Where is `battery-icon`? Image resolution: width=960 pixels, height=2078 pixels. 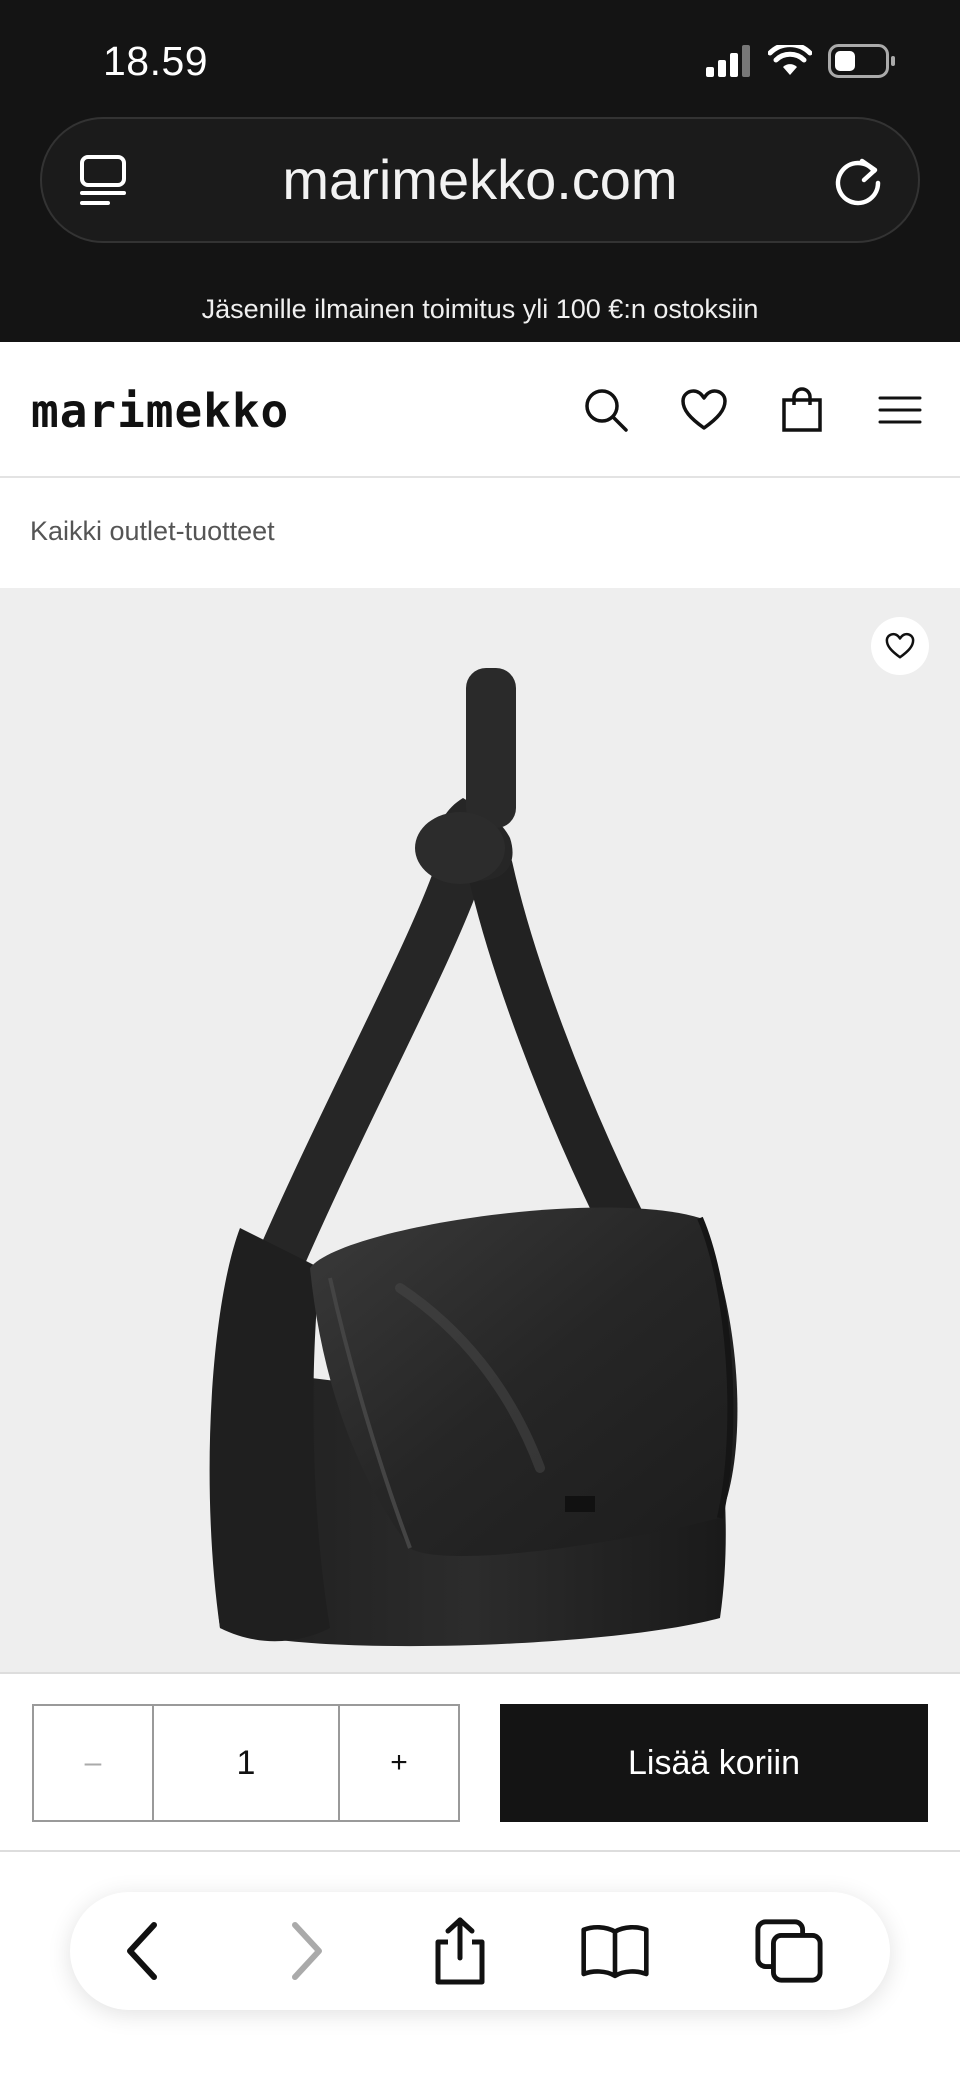 battery-icon is located at coordinates (862, 63).